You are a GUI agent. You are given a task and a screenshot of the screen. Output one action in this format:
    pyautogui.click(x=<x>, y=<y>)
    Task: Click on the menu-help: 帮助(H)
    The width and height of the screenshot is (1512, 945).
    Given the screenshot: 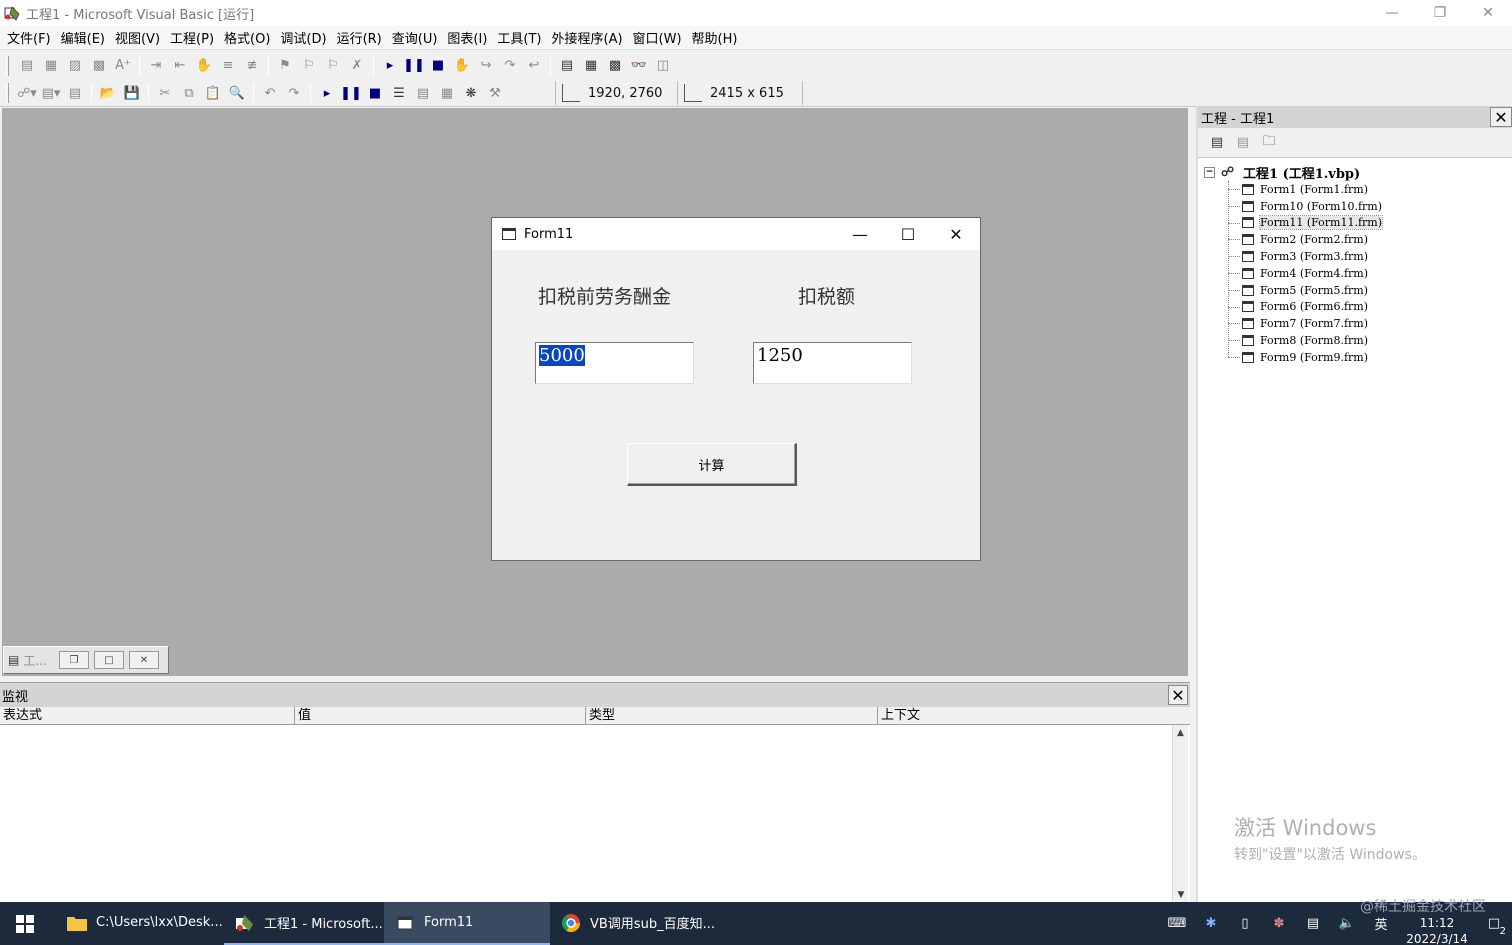 What is the action you would take?
    pyautogui.click(x=715, y=37)
    